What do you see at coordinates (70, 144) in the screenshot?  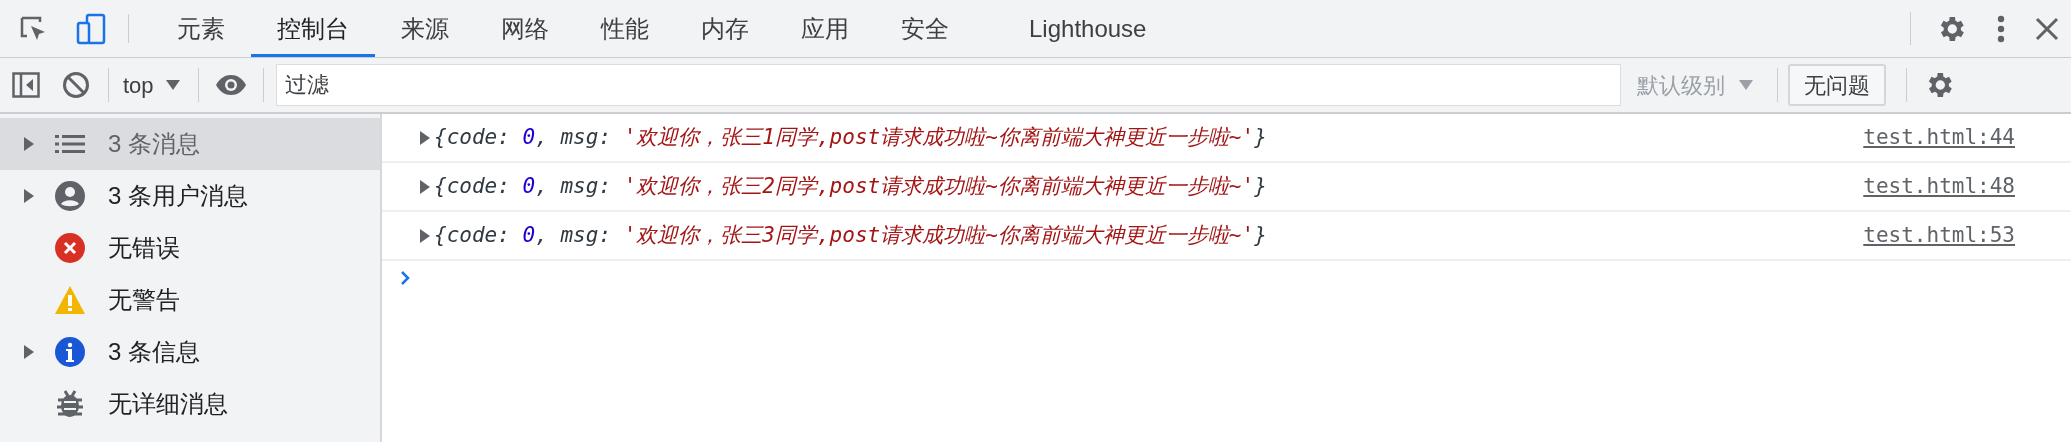 I see `list-icon` at bounding box center [70, 144].